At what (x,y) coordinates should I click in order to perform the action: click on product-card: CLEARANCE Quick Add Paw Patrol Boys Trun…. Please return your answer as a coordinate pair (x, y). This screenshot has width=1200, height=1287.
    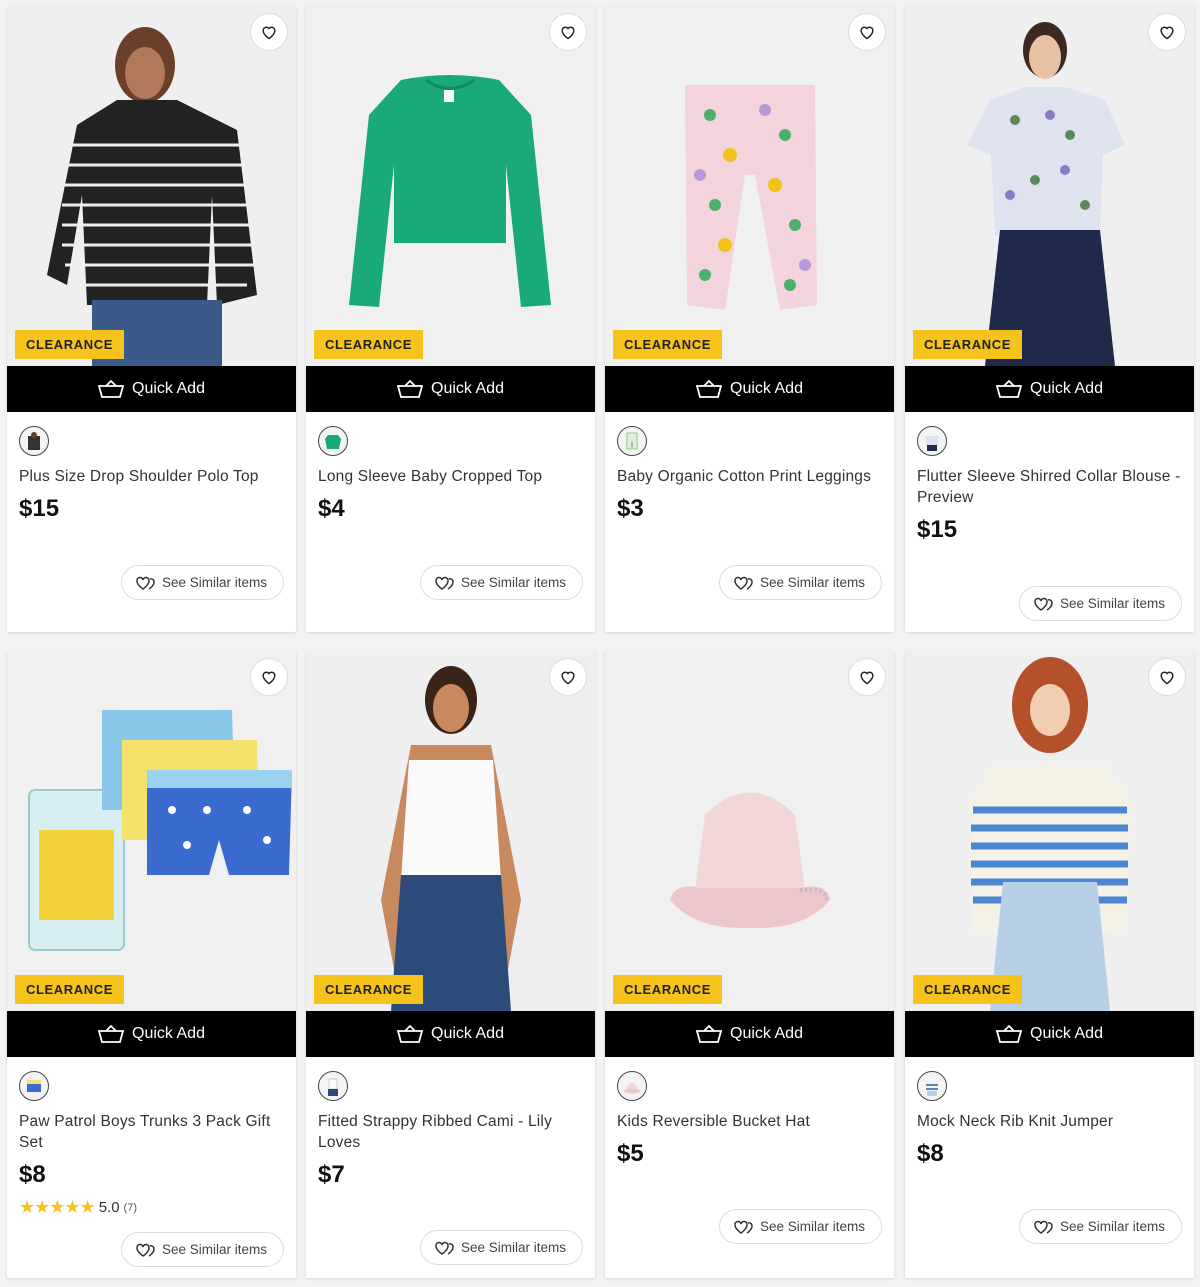
    Looking at the image, I should click on (151, 964).